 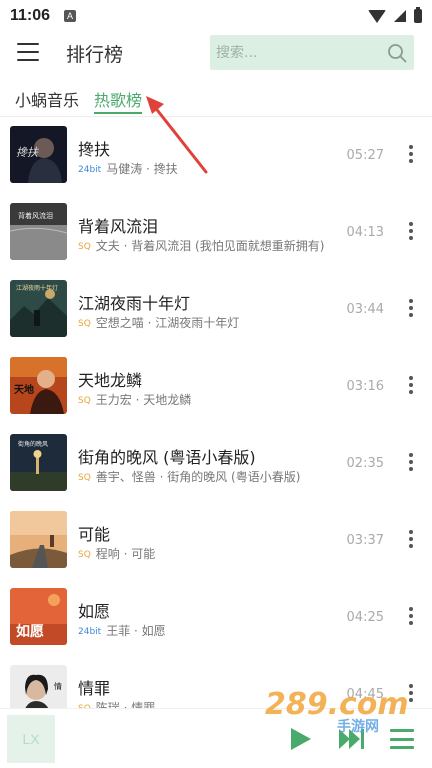 I want to click on song-artist-album: 王菲 · 如愿, so click(x=136, y=631).